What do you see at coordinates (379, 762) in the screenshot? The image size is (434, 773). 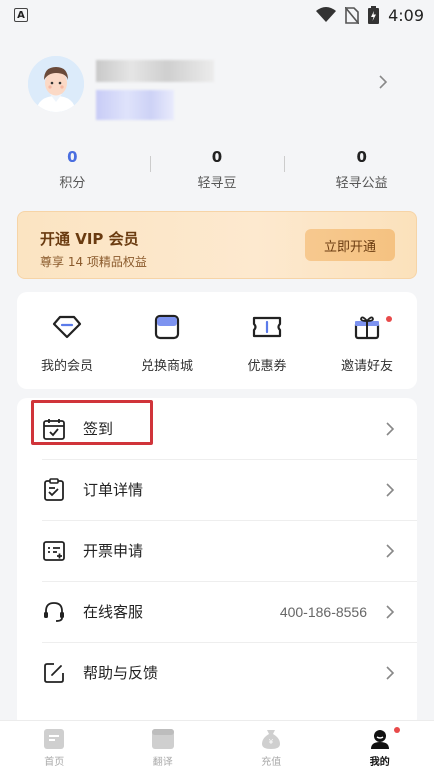 I see `tab-label: 我的` at bounding box center [379, 762].